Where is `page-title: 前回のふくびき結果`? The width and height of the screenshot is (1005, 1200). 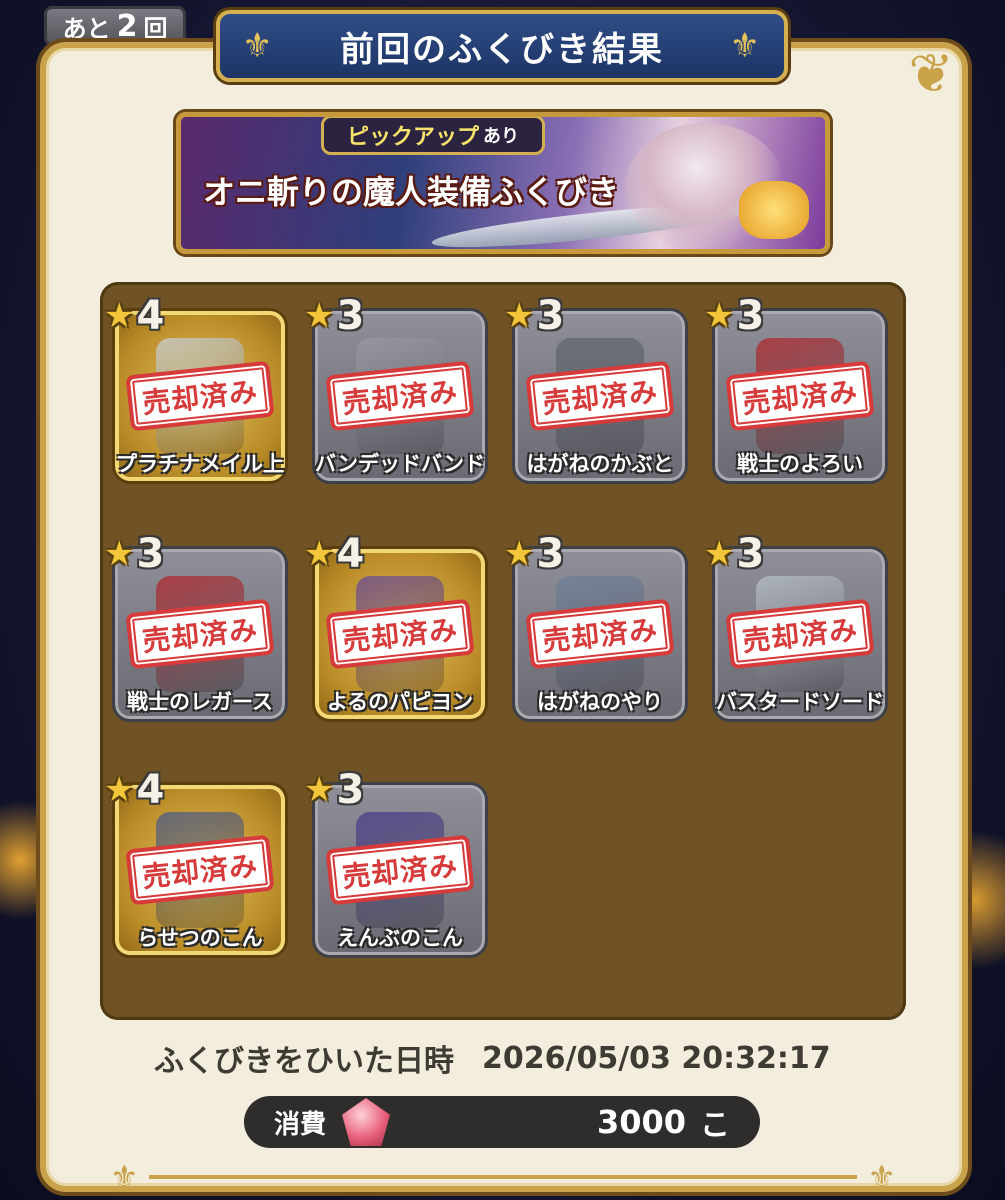 page-title: 前回のふくびき結果 is located at coordinates (502, 49).